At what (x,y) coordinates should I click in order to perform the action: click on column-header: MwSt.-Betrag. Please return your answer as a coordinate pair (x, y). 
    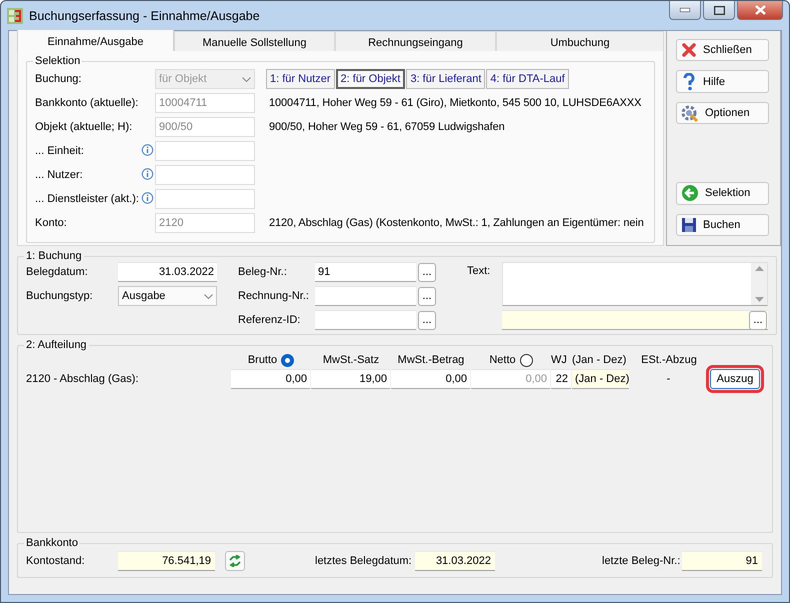
    Looking at the image, I should click on (431, 360).